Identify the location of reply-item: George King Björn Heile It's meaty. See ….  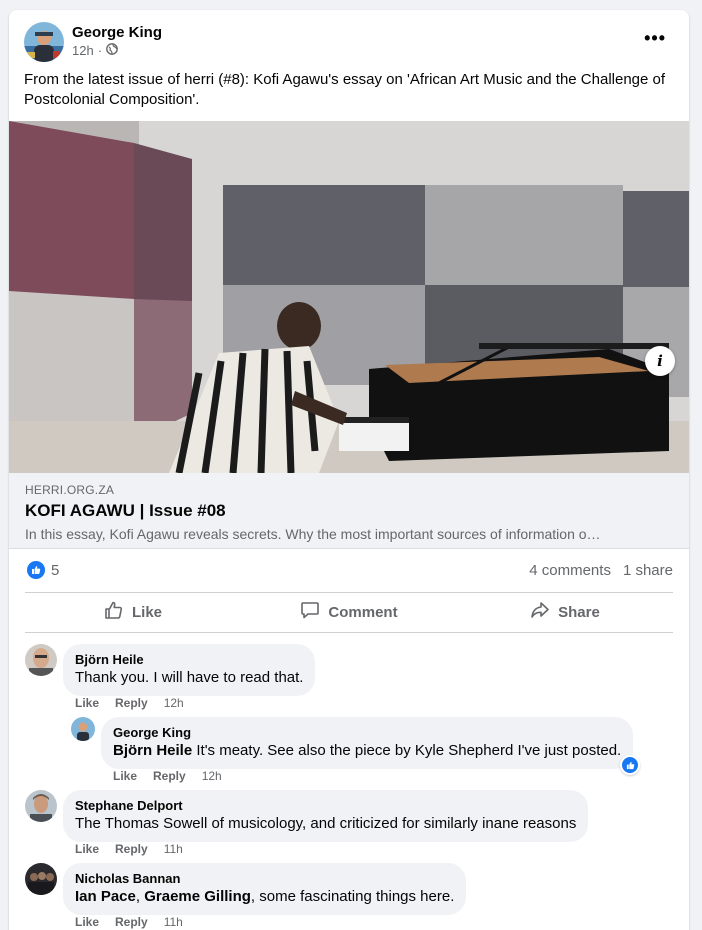
(371, 752).